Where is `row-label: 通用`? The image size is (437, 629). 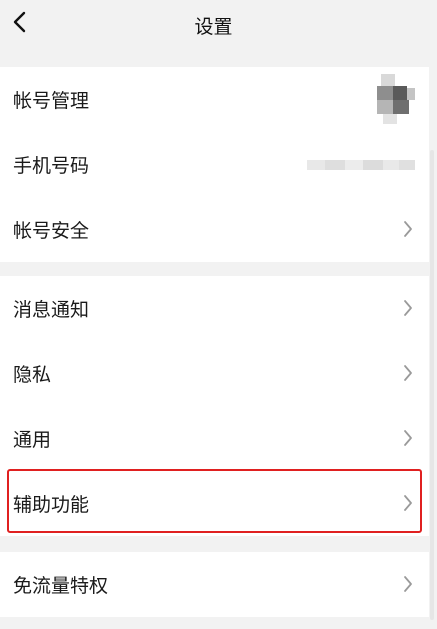
row-label: 通用 is located at coordinates (32, 440).